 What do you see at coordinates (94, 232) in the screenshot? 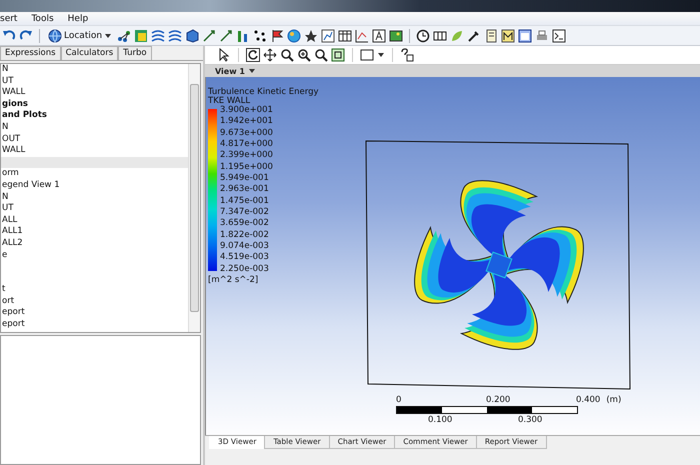
I see `tree-item: ALL1` at bounding box center [94, 232].